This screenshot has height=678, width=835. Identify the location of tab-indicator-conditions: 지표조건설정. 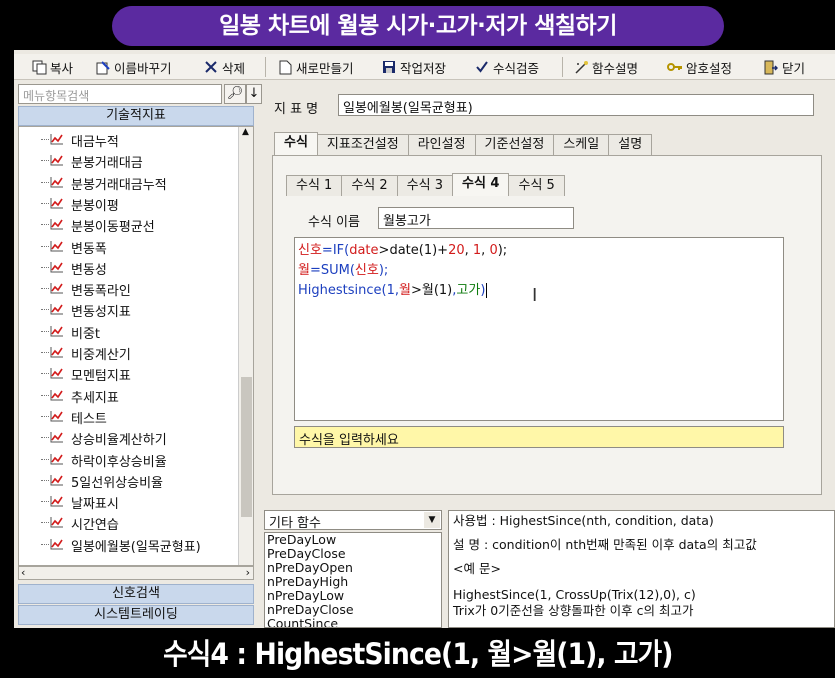
(362, 144).